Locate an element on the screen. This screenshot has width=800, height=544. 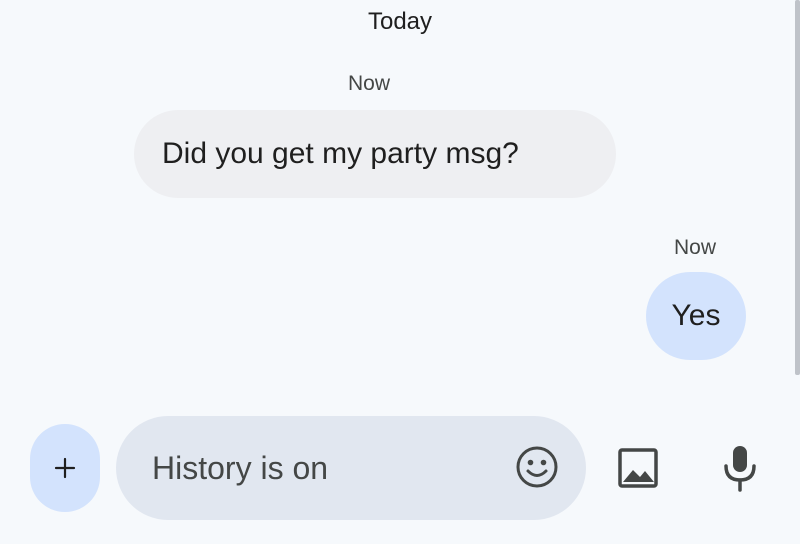
compose-field is located at coordinates (351, 468).